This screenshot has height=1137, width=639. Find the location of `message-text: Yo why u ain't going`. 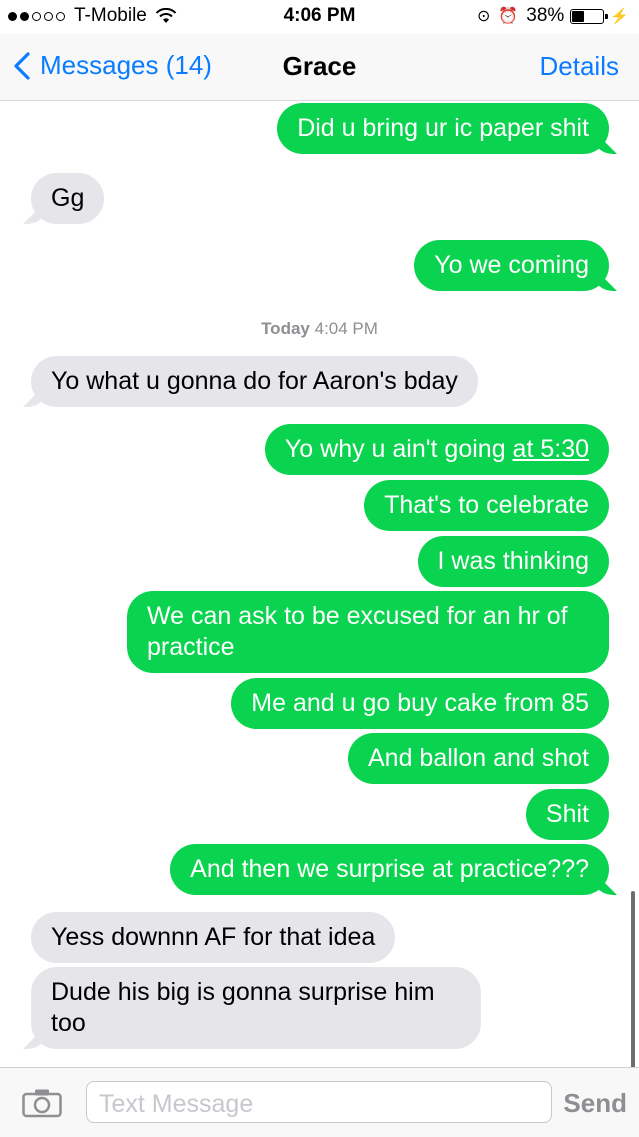

message-text: Yo why u ain't going is located at coordinates (398, 449).